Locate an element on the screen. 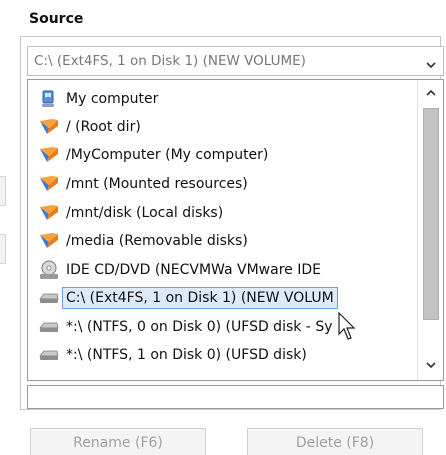 The height and width of the screenshot is (455, 446). list-item-mycomputer-dir: /MyComputer (My computer) is located at coordinates (153, 155).